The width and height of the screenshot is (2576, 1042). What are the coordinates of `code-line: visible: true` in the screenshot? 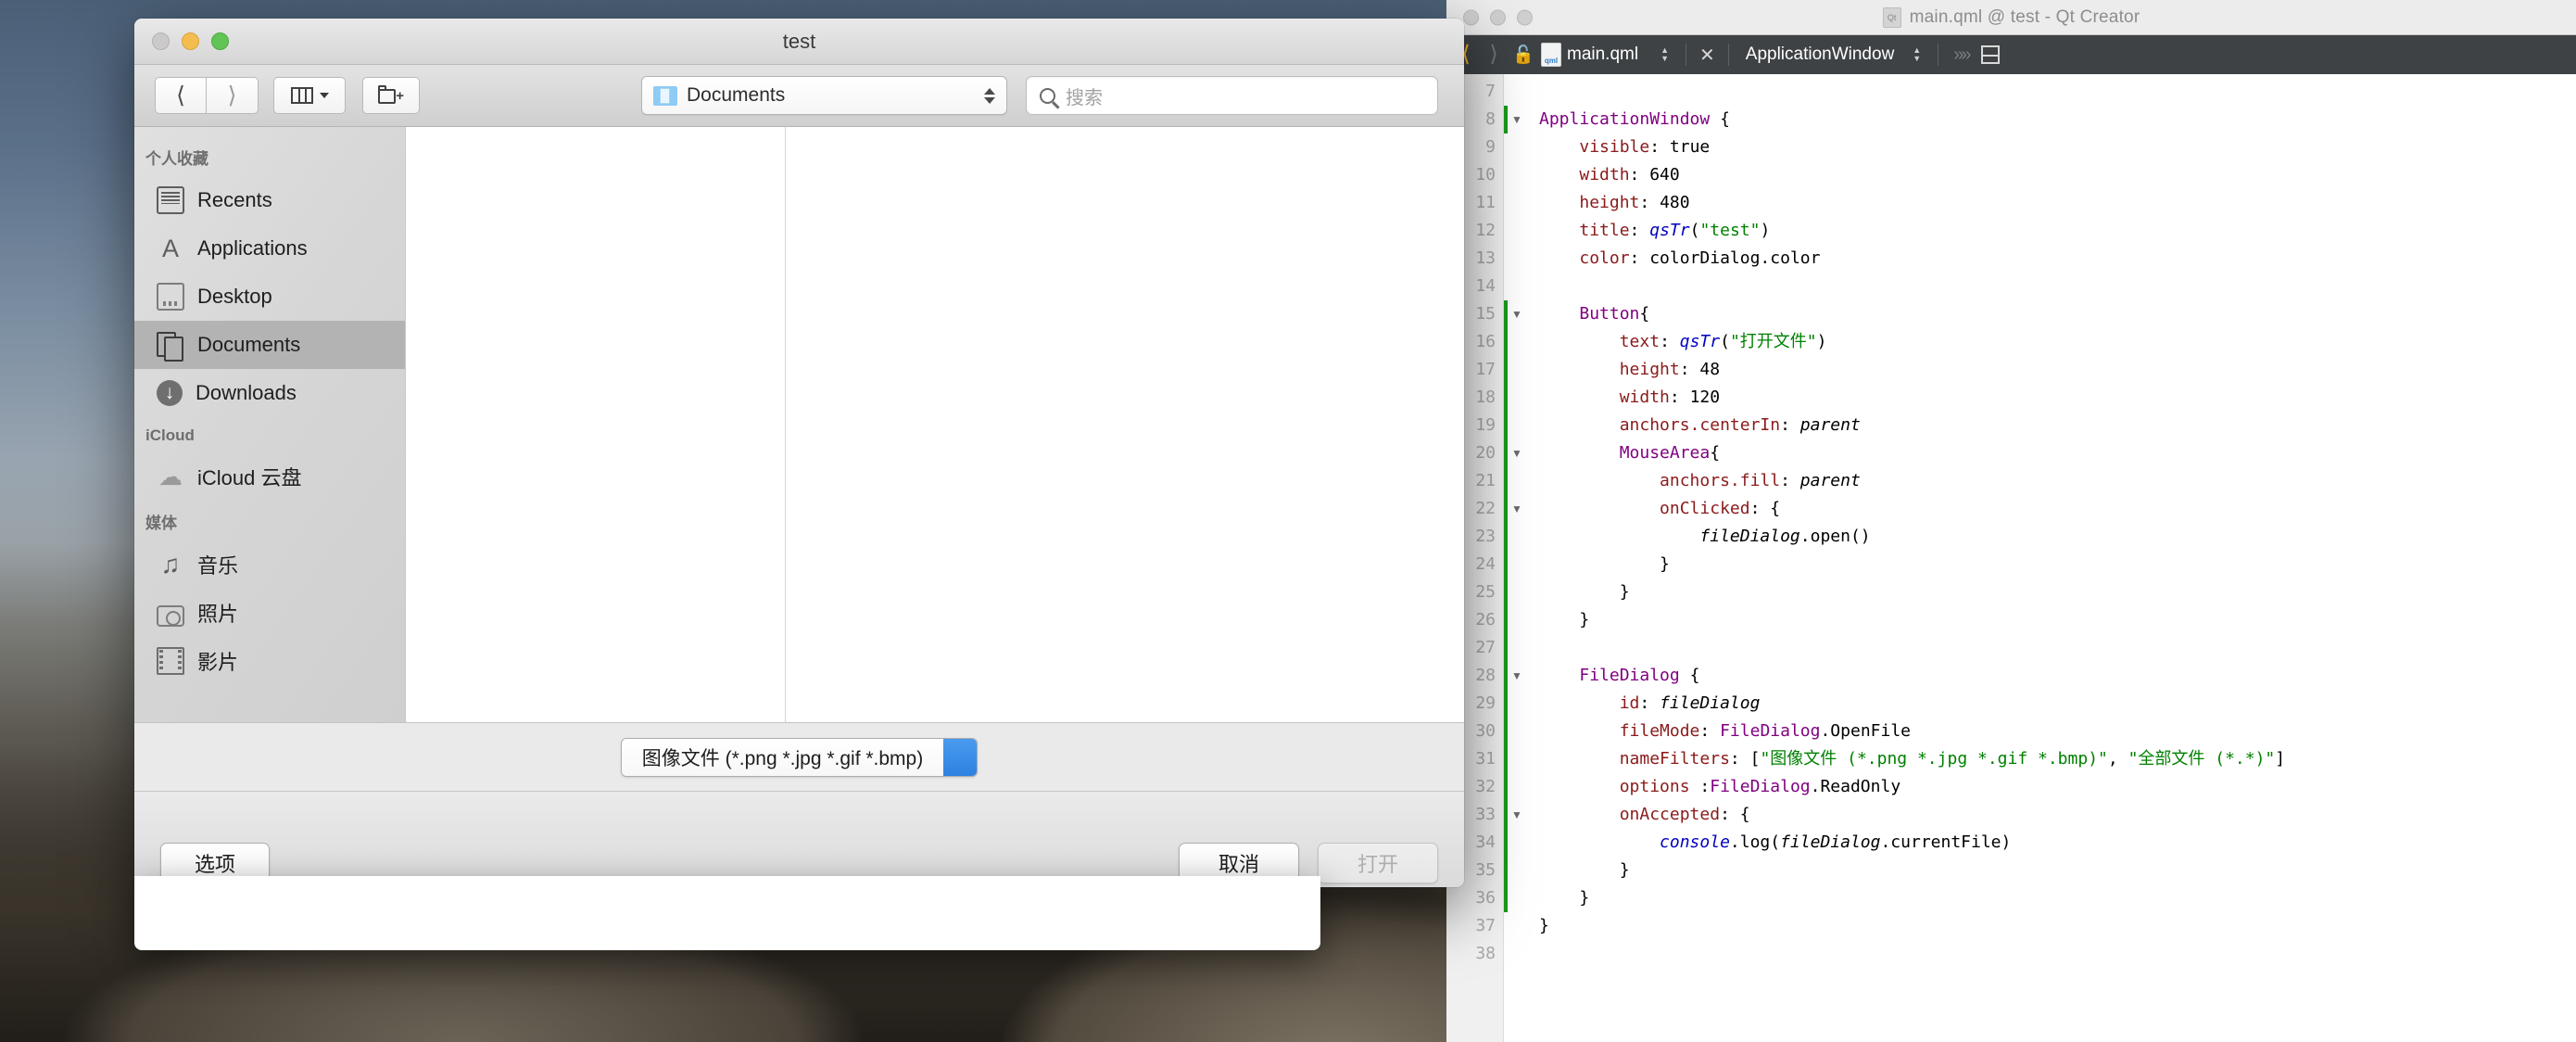 It's located at (2058, 147).